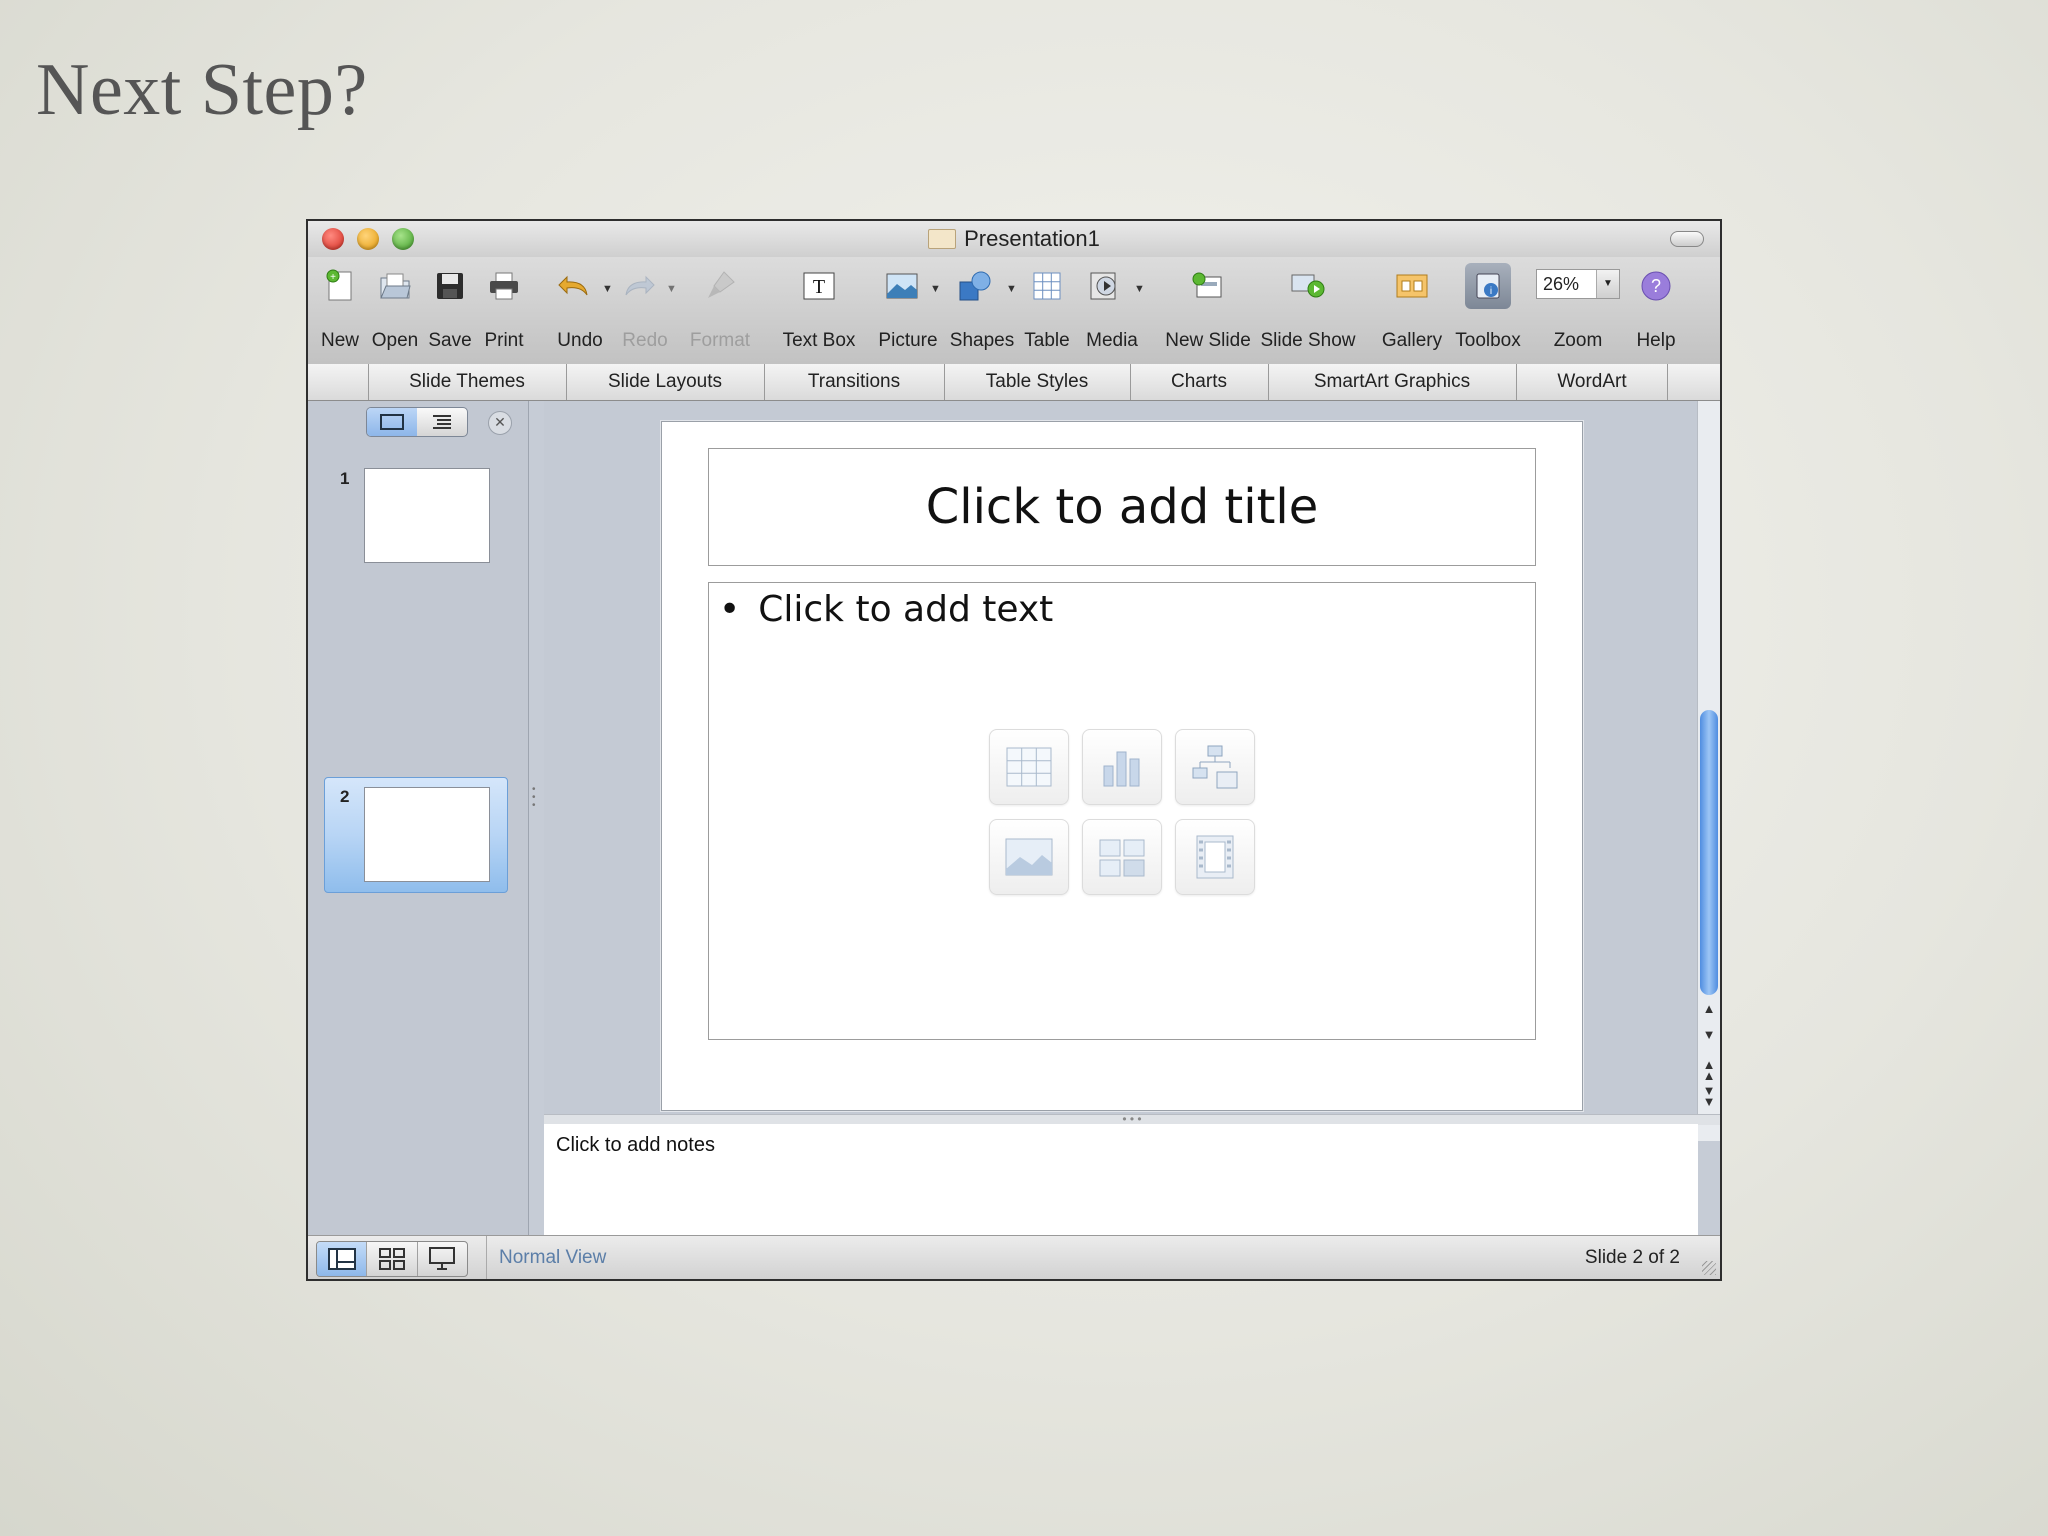 This screenshot has height=1536, width=2048. What do you see at coordinates (1139, 289) in the screenshot?
I see `media-dropdown-icon: ▼` at bounding box center [1139, 289].